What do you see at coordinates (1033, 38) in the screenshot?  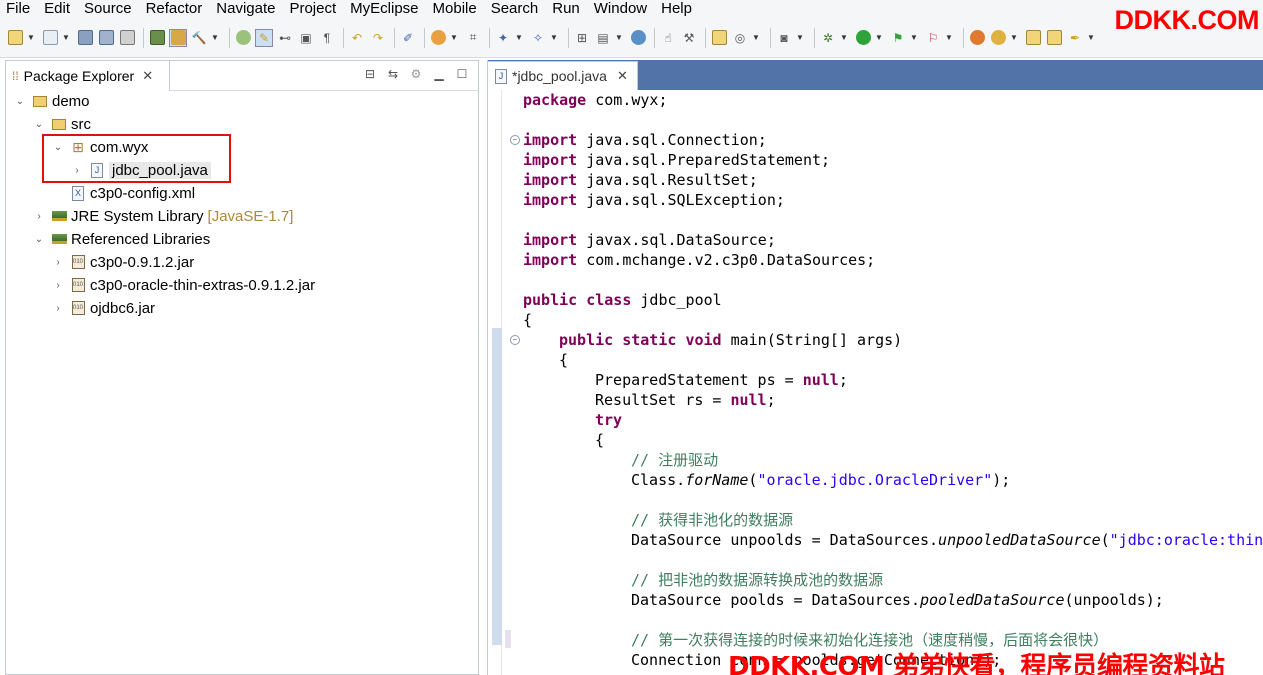 I see `open-folder-icon` at bounding box center [1033, 38].